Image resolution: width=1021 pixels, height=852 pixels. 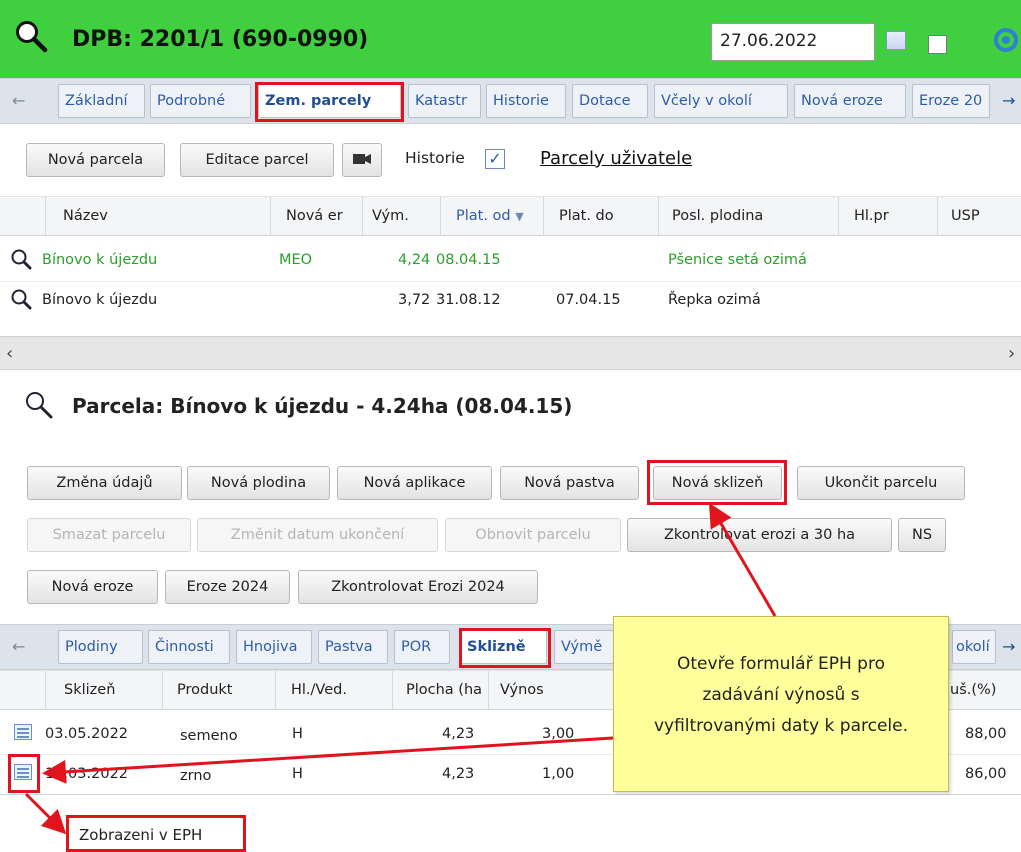 What do you see at coordinates (505, 648) in the screenshot?
I see `highlight-tab-sklizne` at bounding box center [505, 648].